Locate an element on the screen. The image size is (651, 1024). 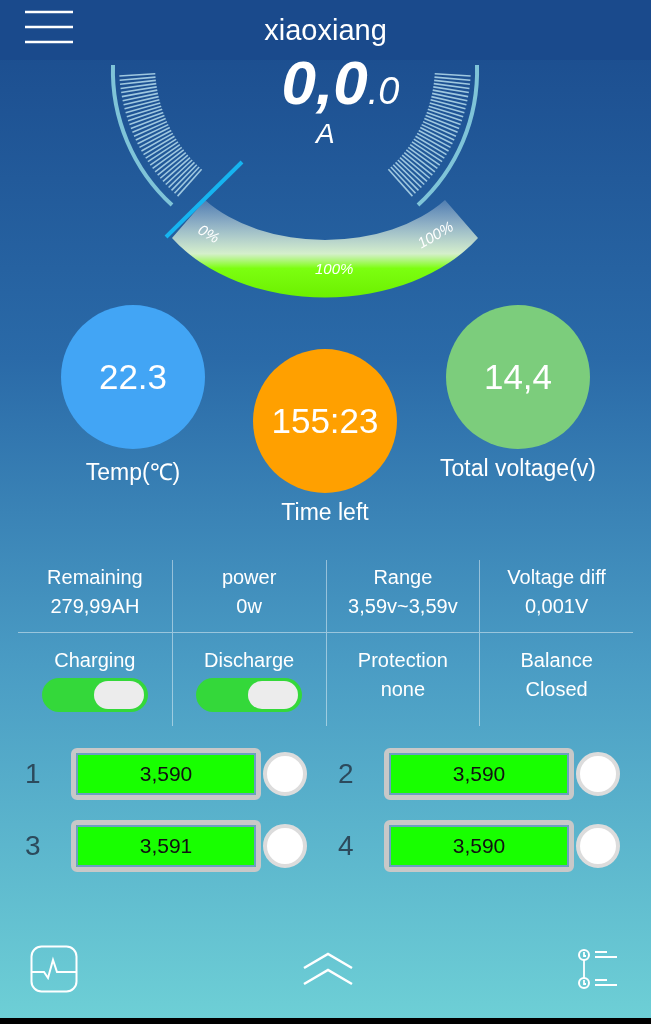
pulse-icon is located at coordinates (54, 969).